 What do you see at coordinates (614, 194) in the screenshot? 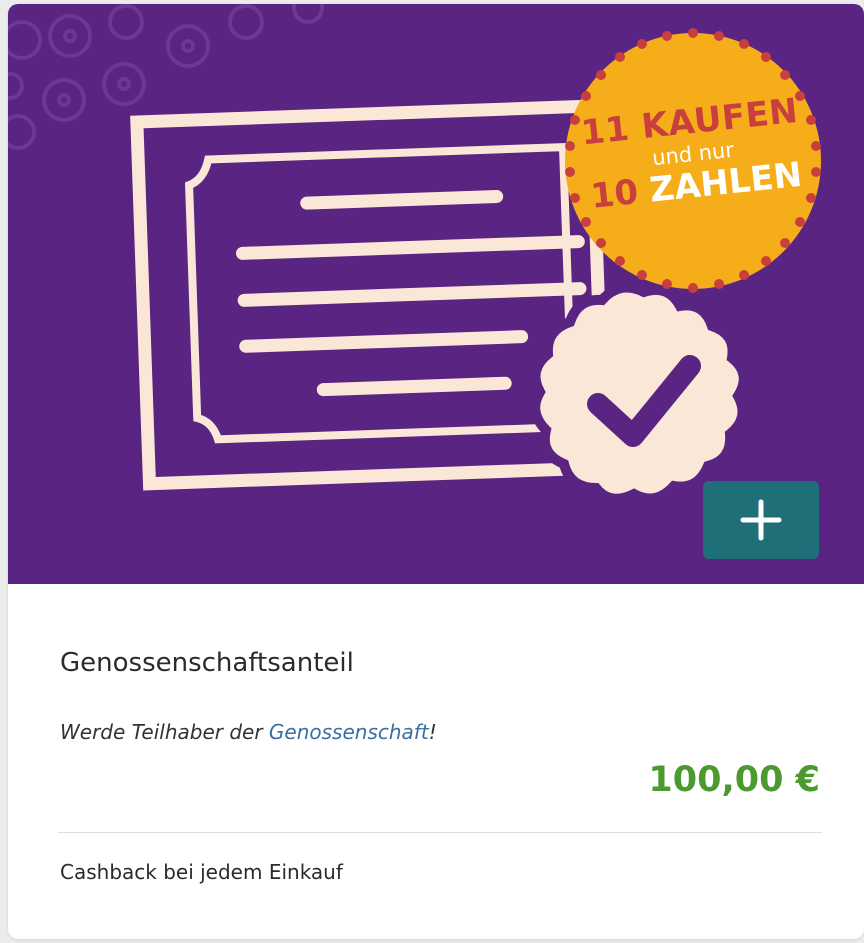
I see `promo-pay-count: 10` at bounding box center [614, 194].